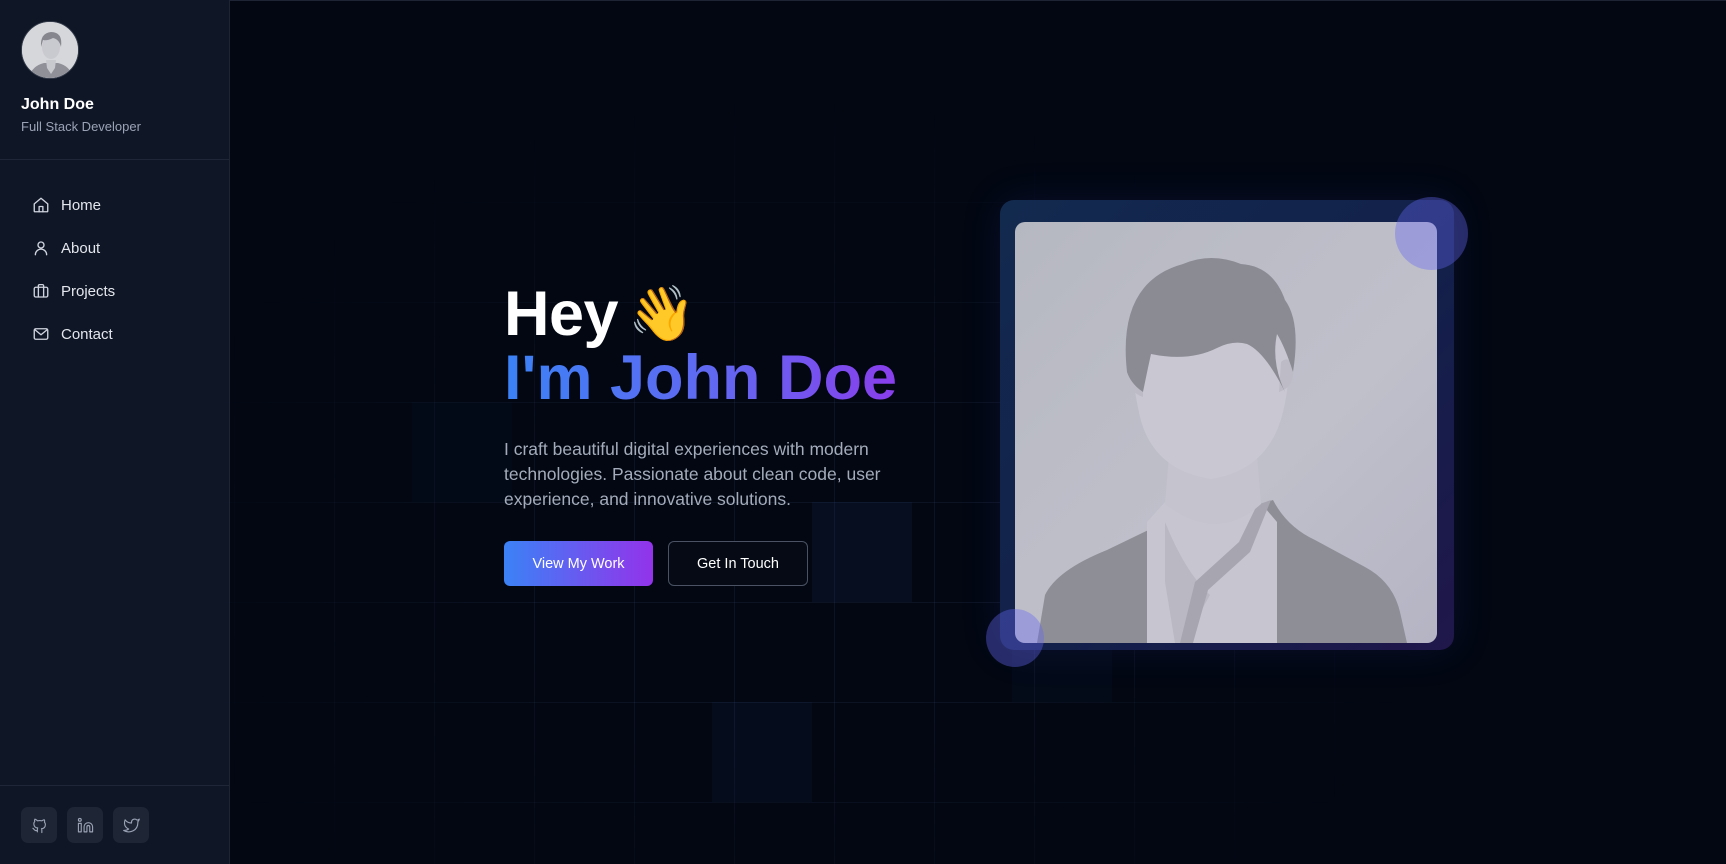  Describe the element at coordinates (115, 432) in the screenshot. I see `sidebar: John Doe Full Stack Developer Home About` at that location.